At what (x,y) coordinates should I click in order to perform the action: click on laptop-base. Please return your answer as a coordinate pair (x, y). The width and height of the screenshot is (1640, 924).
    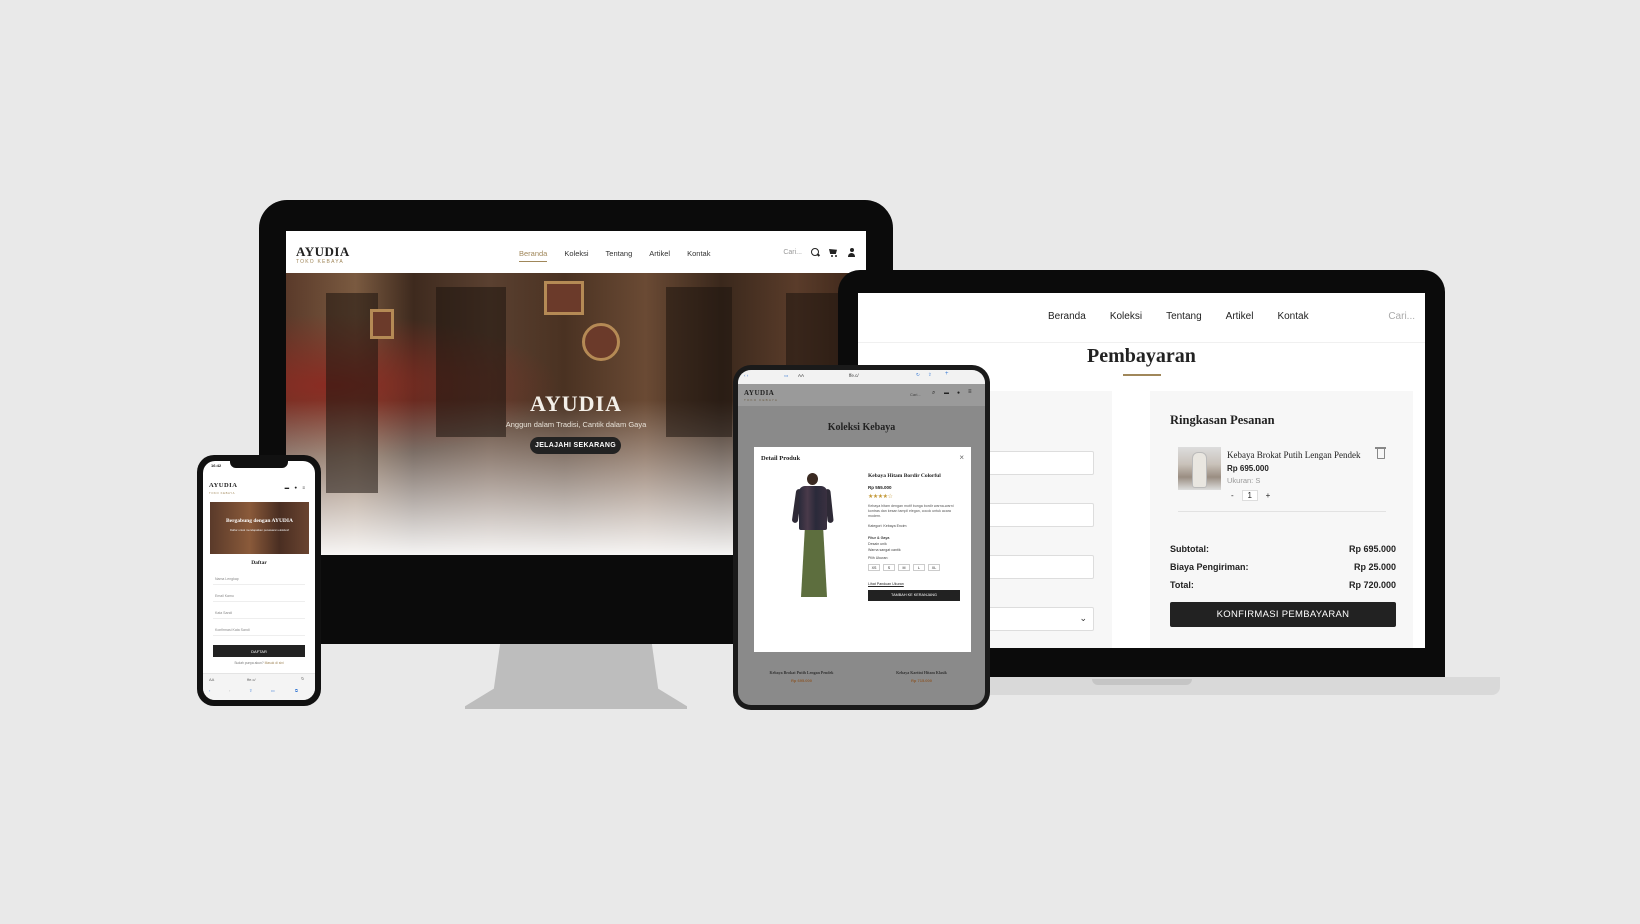
    Looking at the image, I should click on (1234, 686).